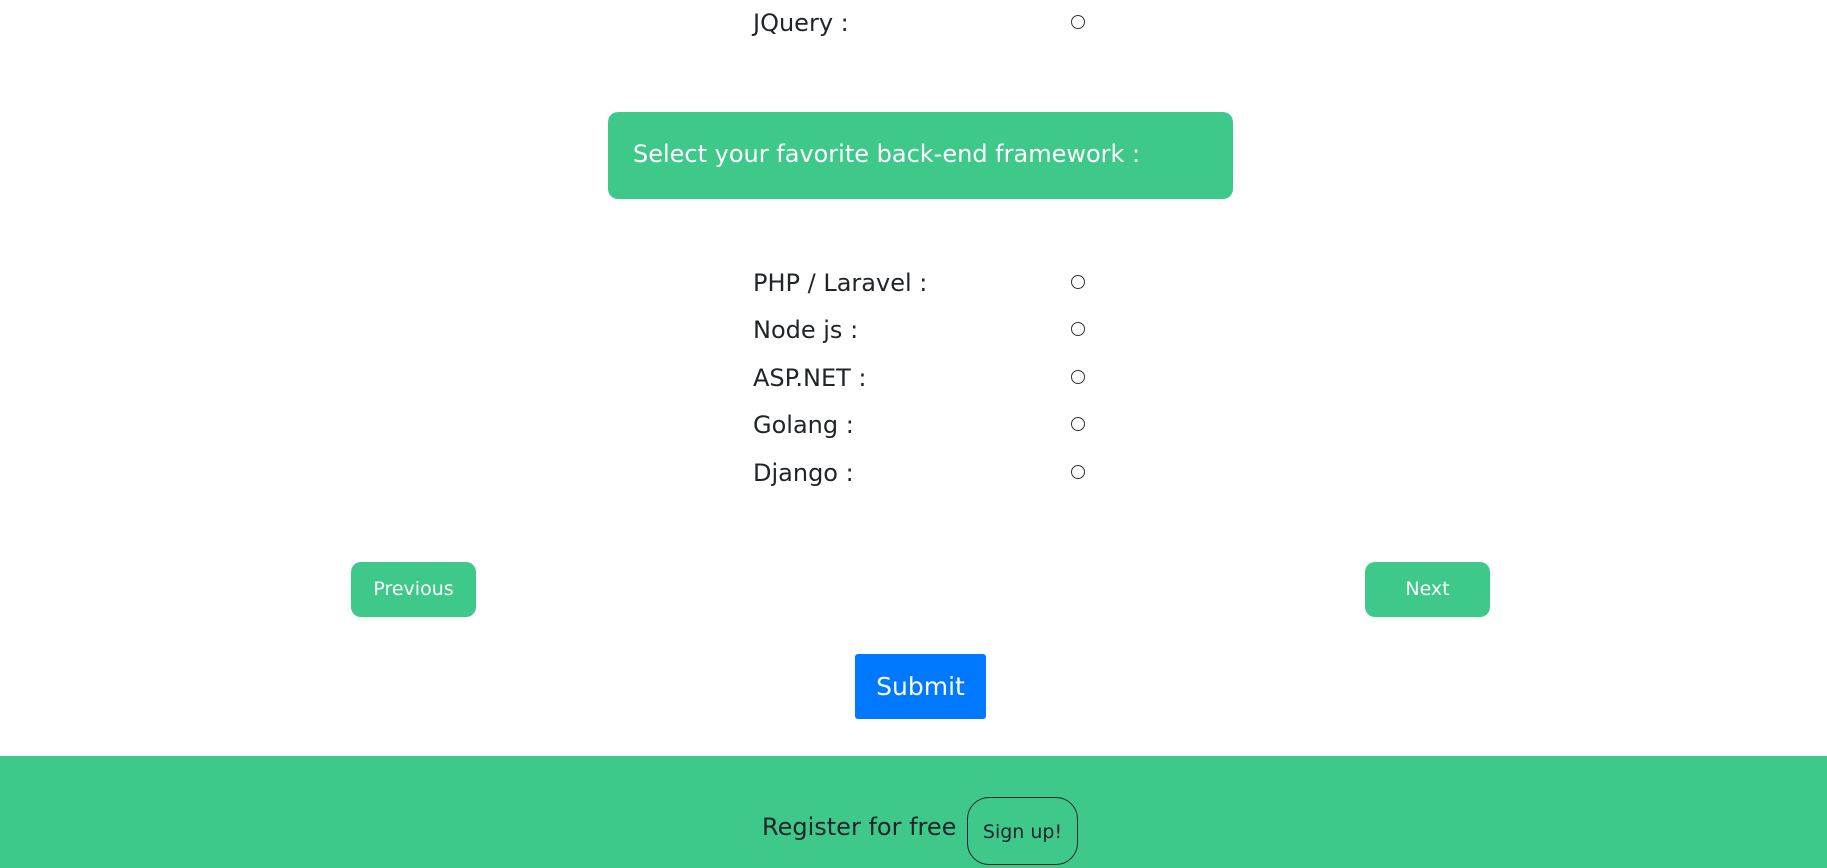 The image size is (1827, 868). Describe the element at coordinates (803, 473) in the screenshot. I see `option-label-django: Django :` at that location.